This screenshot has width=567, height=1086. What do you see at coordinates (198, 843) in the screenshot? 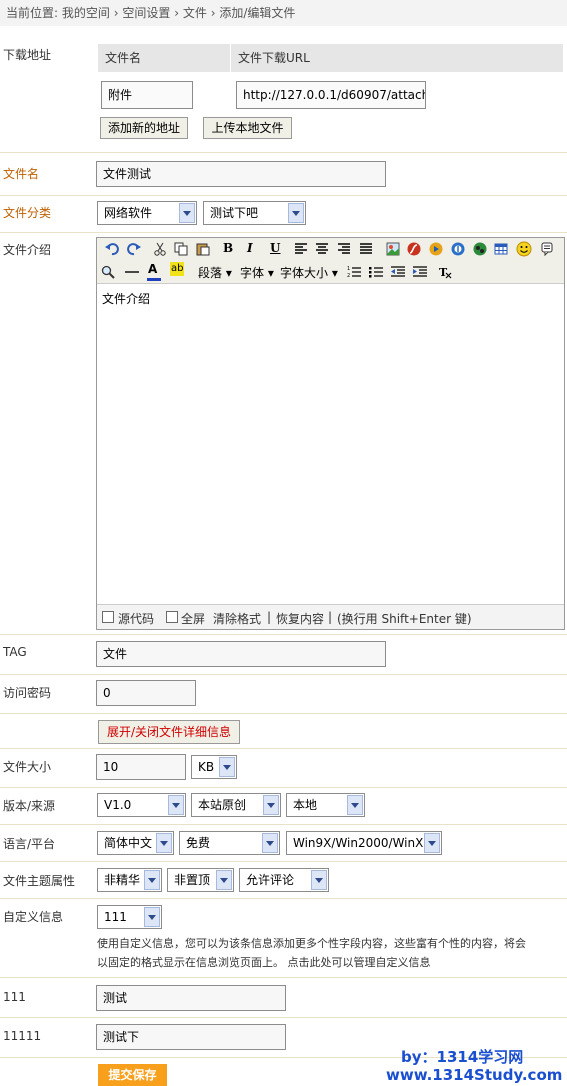
I see `license-value: 免费` at bounding box center [198, 843].